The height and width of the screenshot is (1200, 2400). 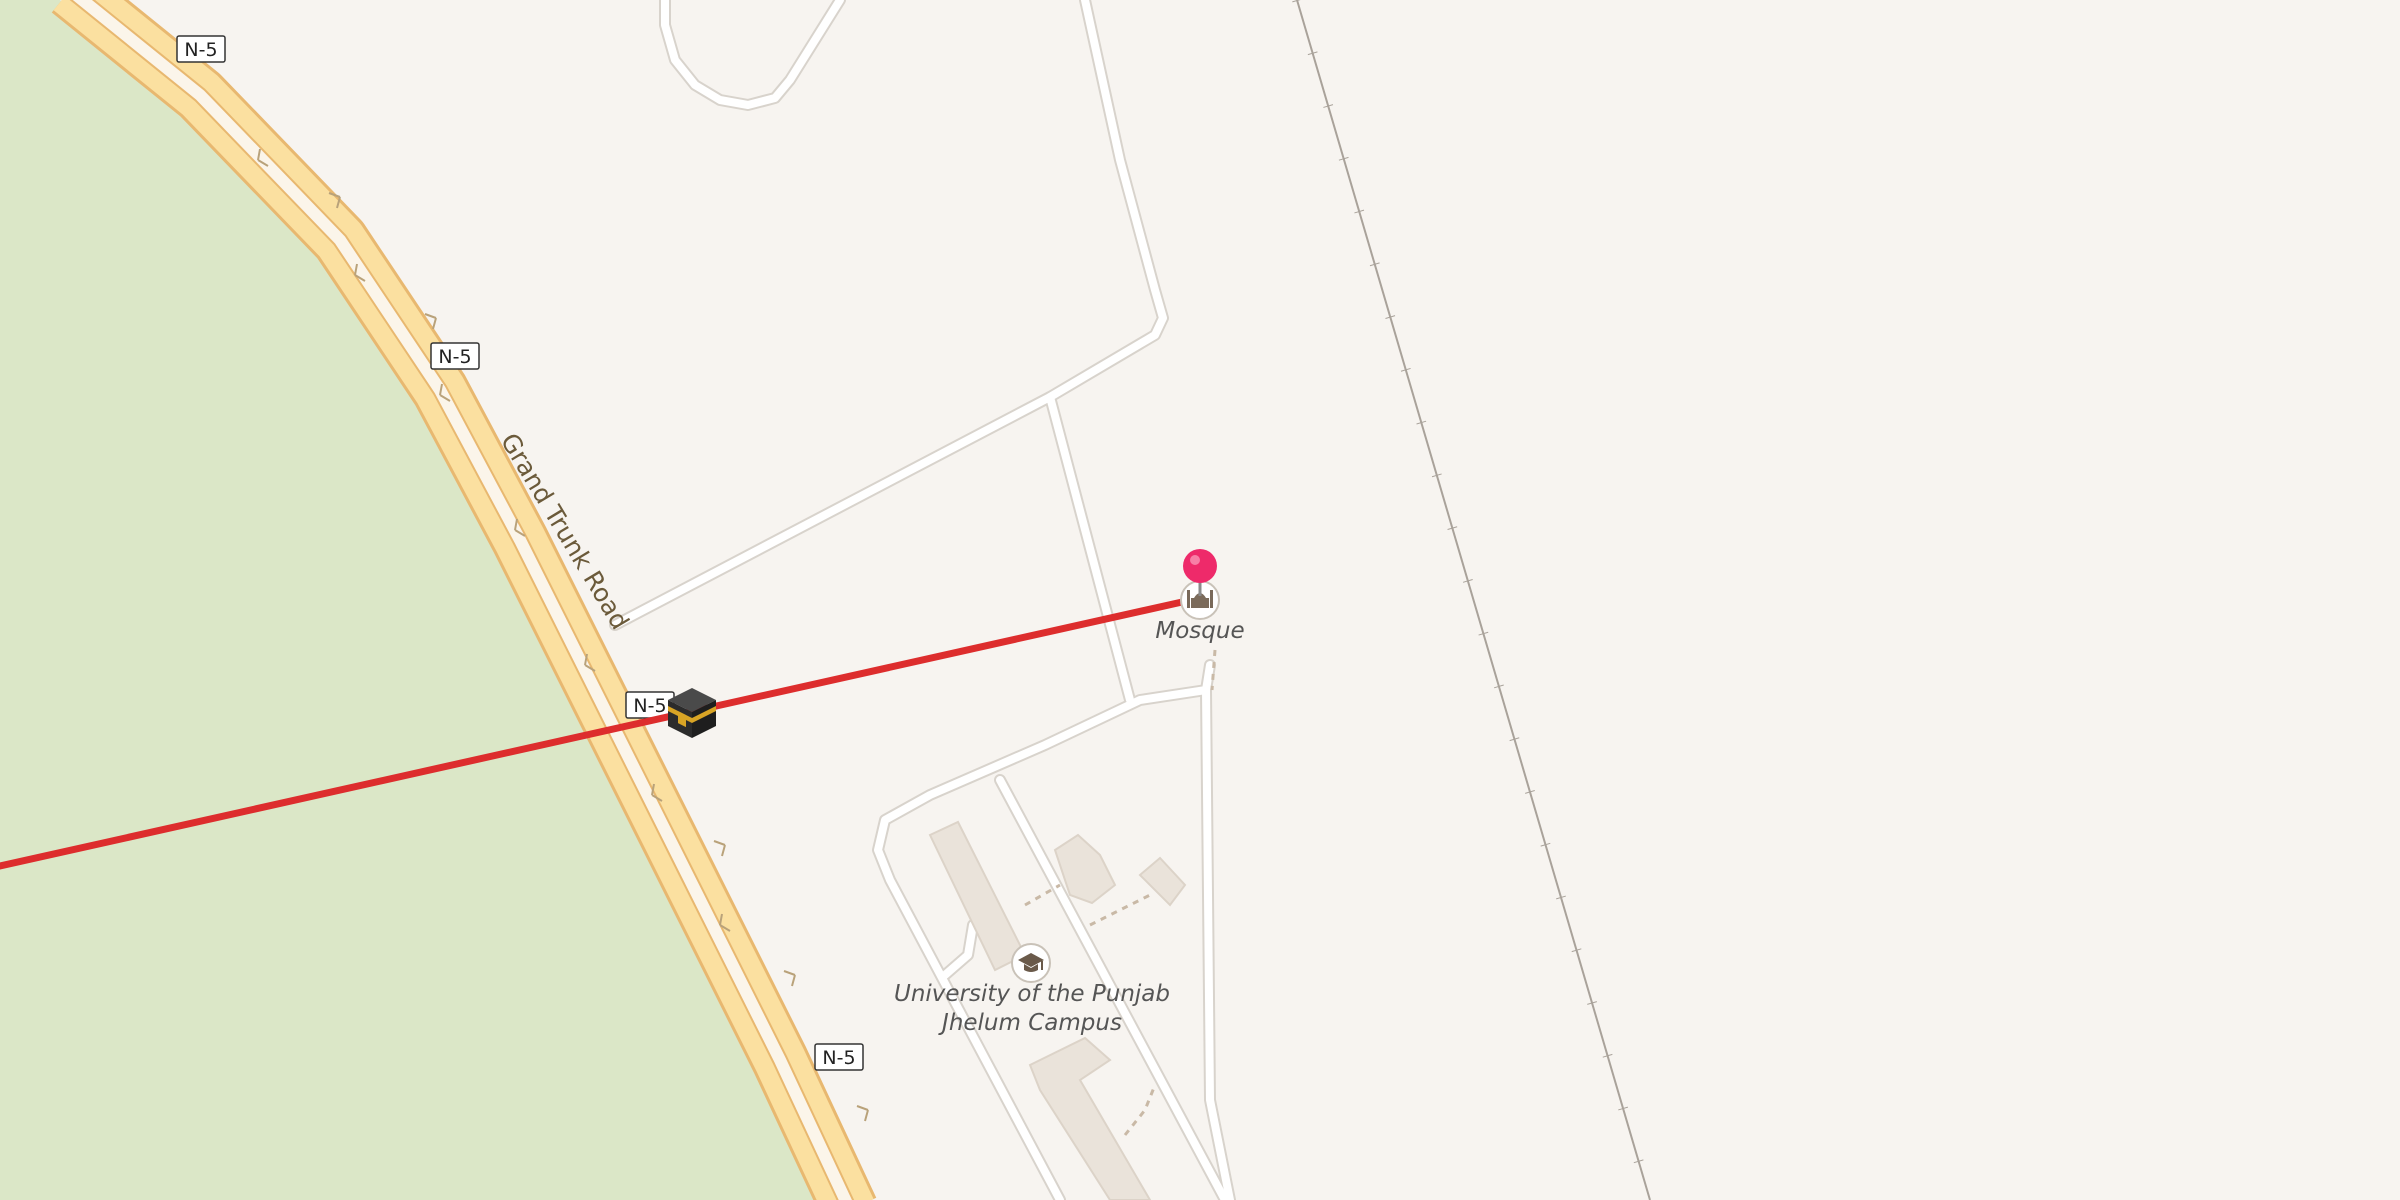 I want to click on mosque-label: Mosque, so click(x=1199, y=631).